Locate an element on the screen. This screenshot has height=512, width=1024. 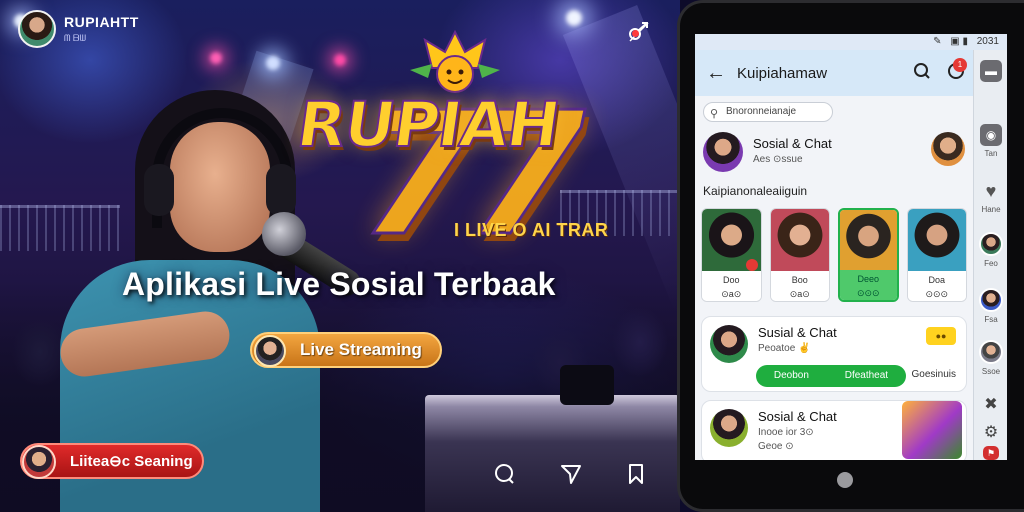
notification-icon: 1 is located at coordinates (956, 71).